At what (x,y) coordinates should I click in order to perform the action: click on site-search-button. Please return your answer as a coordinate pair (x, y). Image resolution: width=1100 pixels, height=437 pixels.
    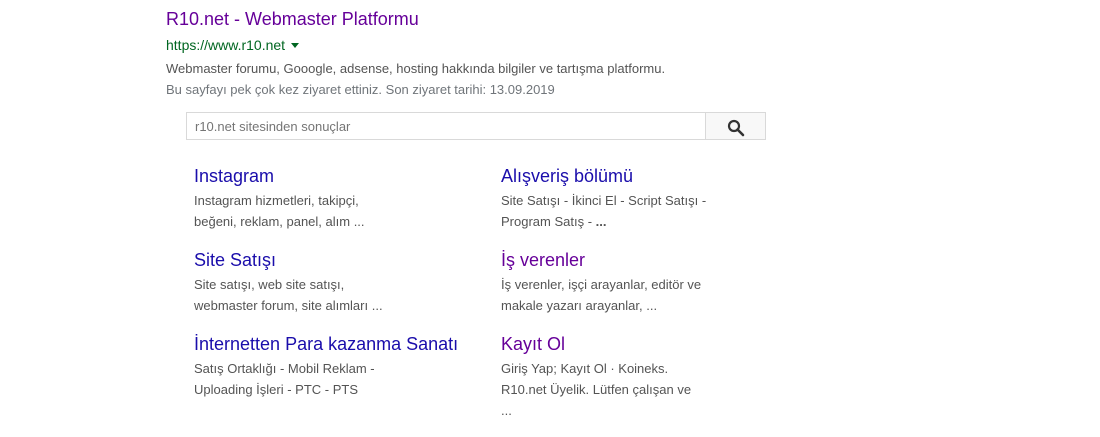
    Looking at the image, I should click on (736, 126).